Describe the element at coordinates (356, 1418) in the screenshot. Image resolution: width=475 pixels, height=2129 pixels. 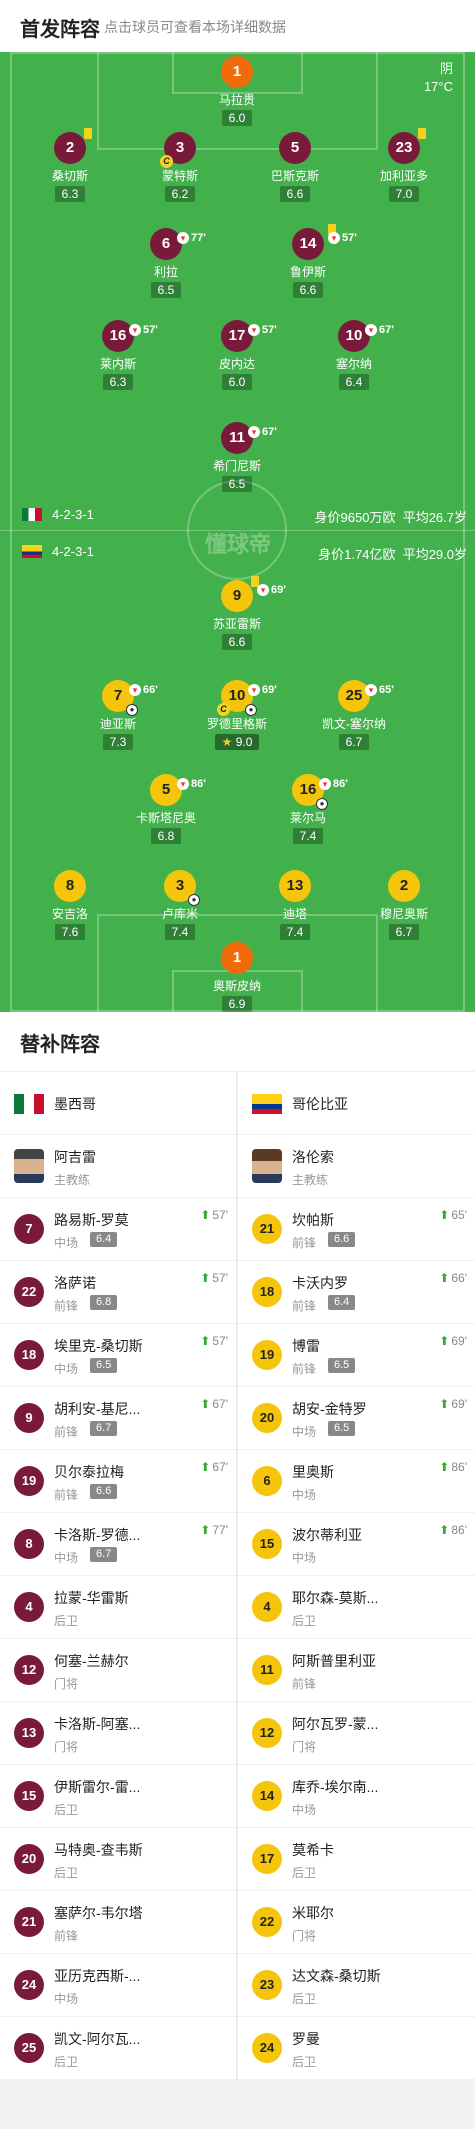
I see `sub-player-row: 20 胡安-金特罗 中场 6.5 ⬆ 69'` at that location.